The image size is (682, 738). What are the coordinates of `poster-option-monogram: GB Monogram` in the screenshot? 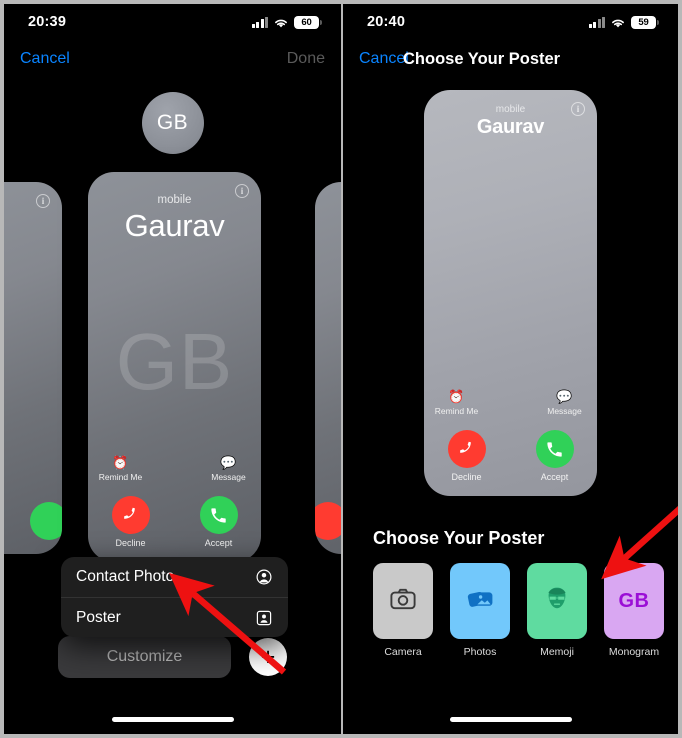 It's located at (634, 610).